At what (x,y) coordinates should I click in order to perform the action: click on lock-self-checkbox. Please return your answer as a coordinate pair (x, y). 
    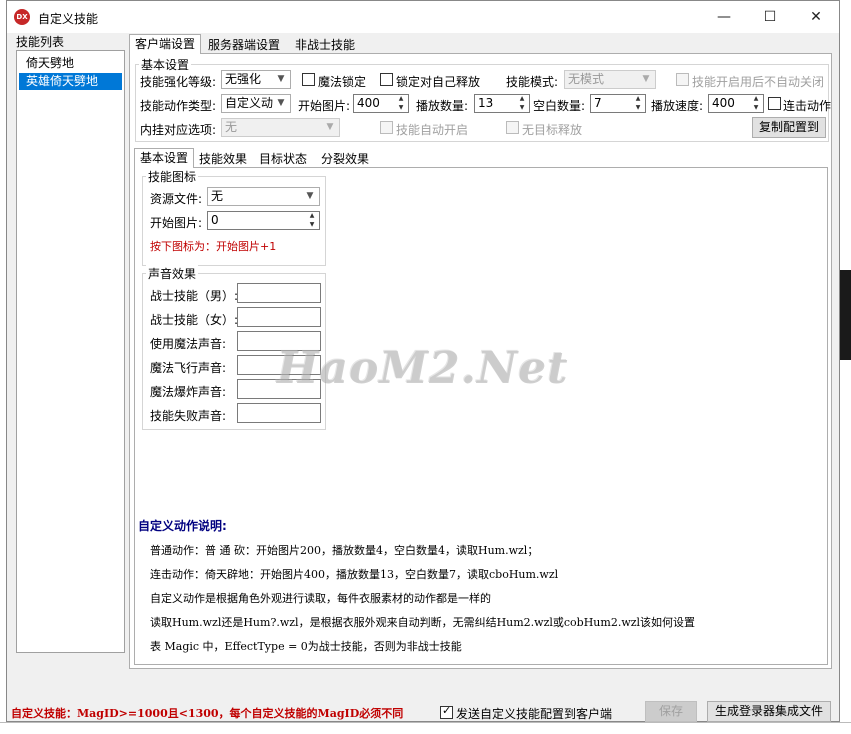
    Looking at the image, I should click on (386, 79).